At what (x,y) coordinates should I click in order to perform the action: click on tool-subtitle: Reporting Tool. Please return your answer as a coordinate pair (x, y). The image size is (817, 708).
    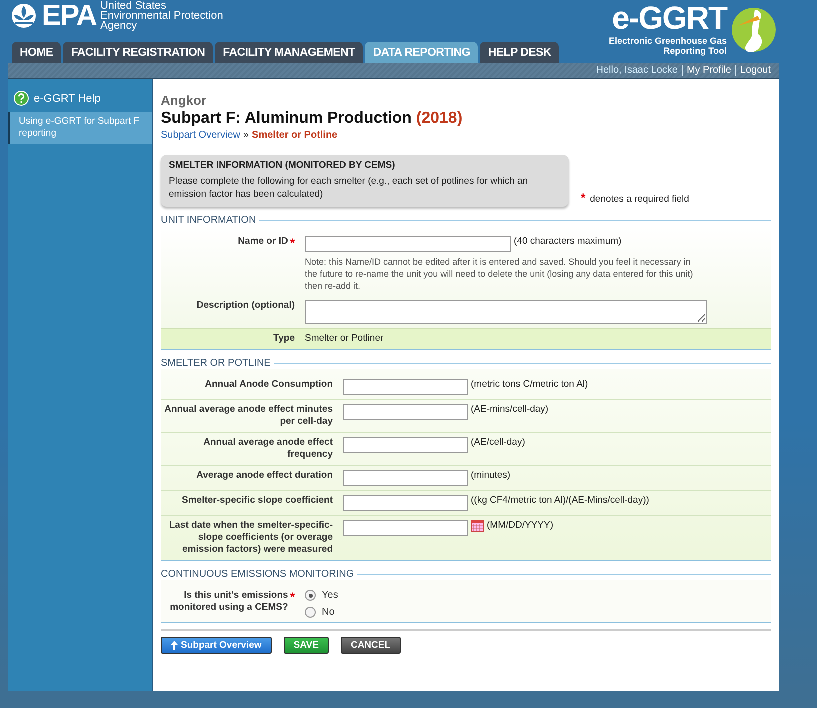
    Looking at the image, I should click on (695, 51).